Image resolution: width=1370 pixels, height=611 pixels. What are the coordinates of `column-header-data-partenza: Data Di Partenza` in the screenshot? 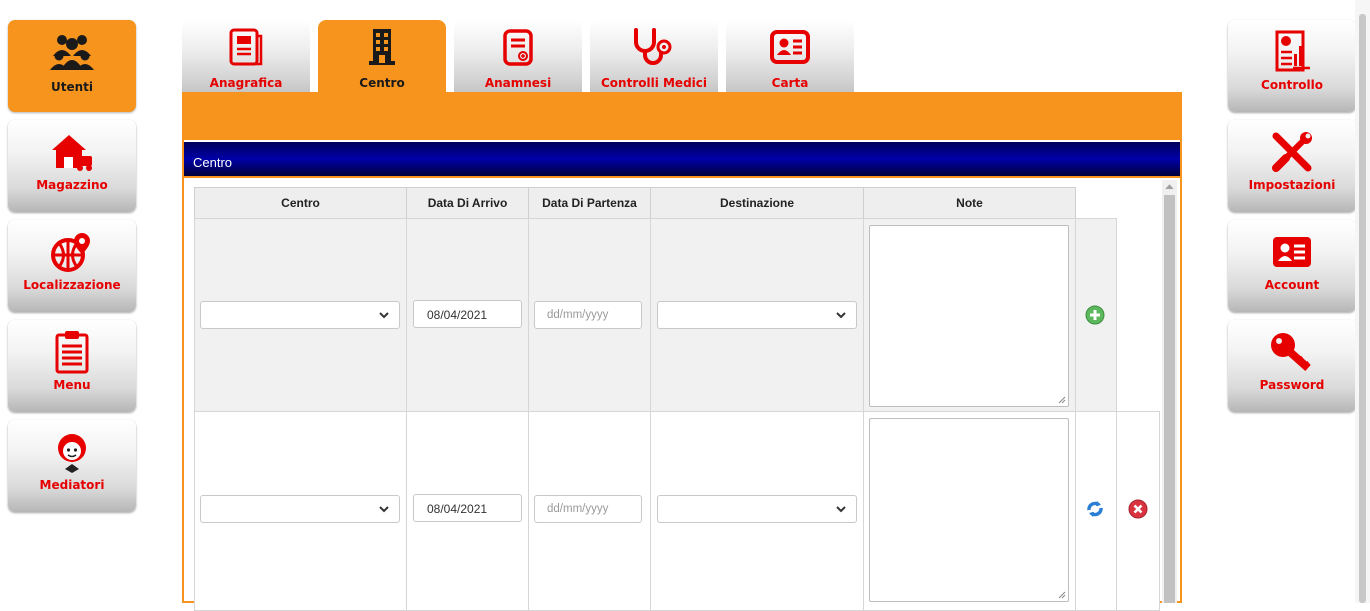 It's located at (589, 203).